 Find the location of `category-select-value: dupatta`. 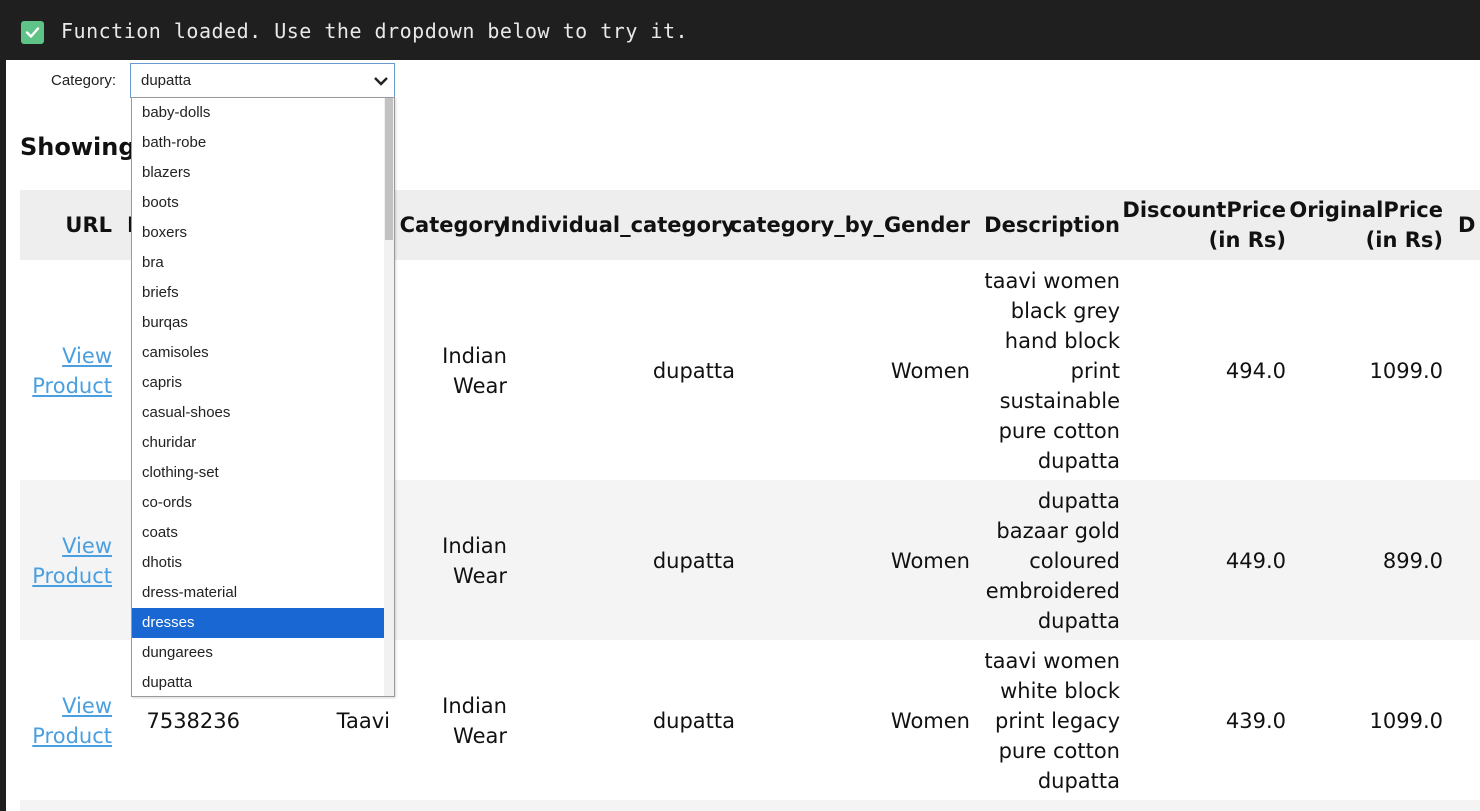

category-select-value: dupatta is located at coordinates (166, 80).